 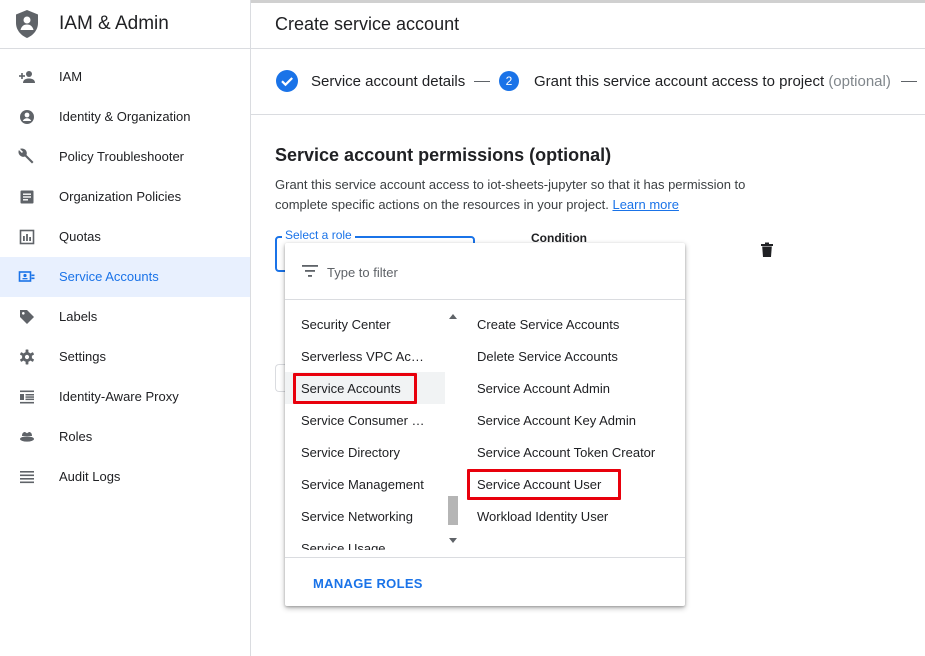 What do you see at coordinates (27, 317) in the screenshot?
I see `label-icon` at bounding box center [27, 317].